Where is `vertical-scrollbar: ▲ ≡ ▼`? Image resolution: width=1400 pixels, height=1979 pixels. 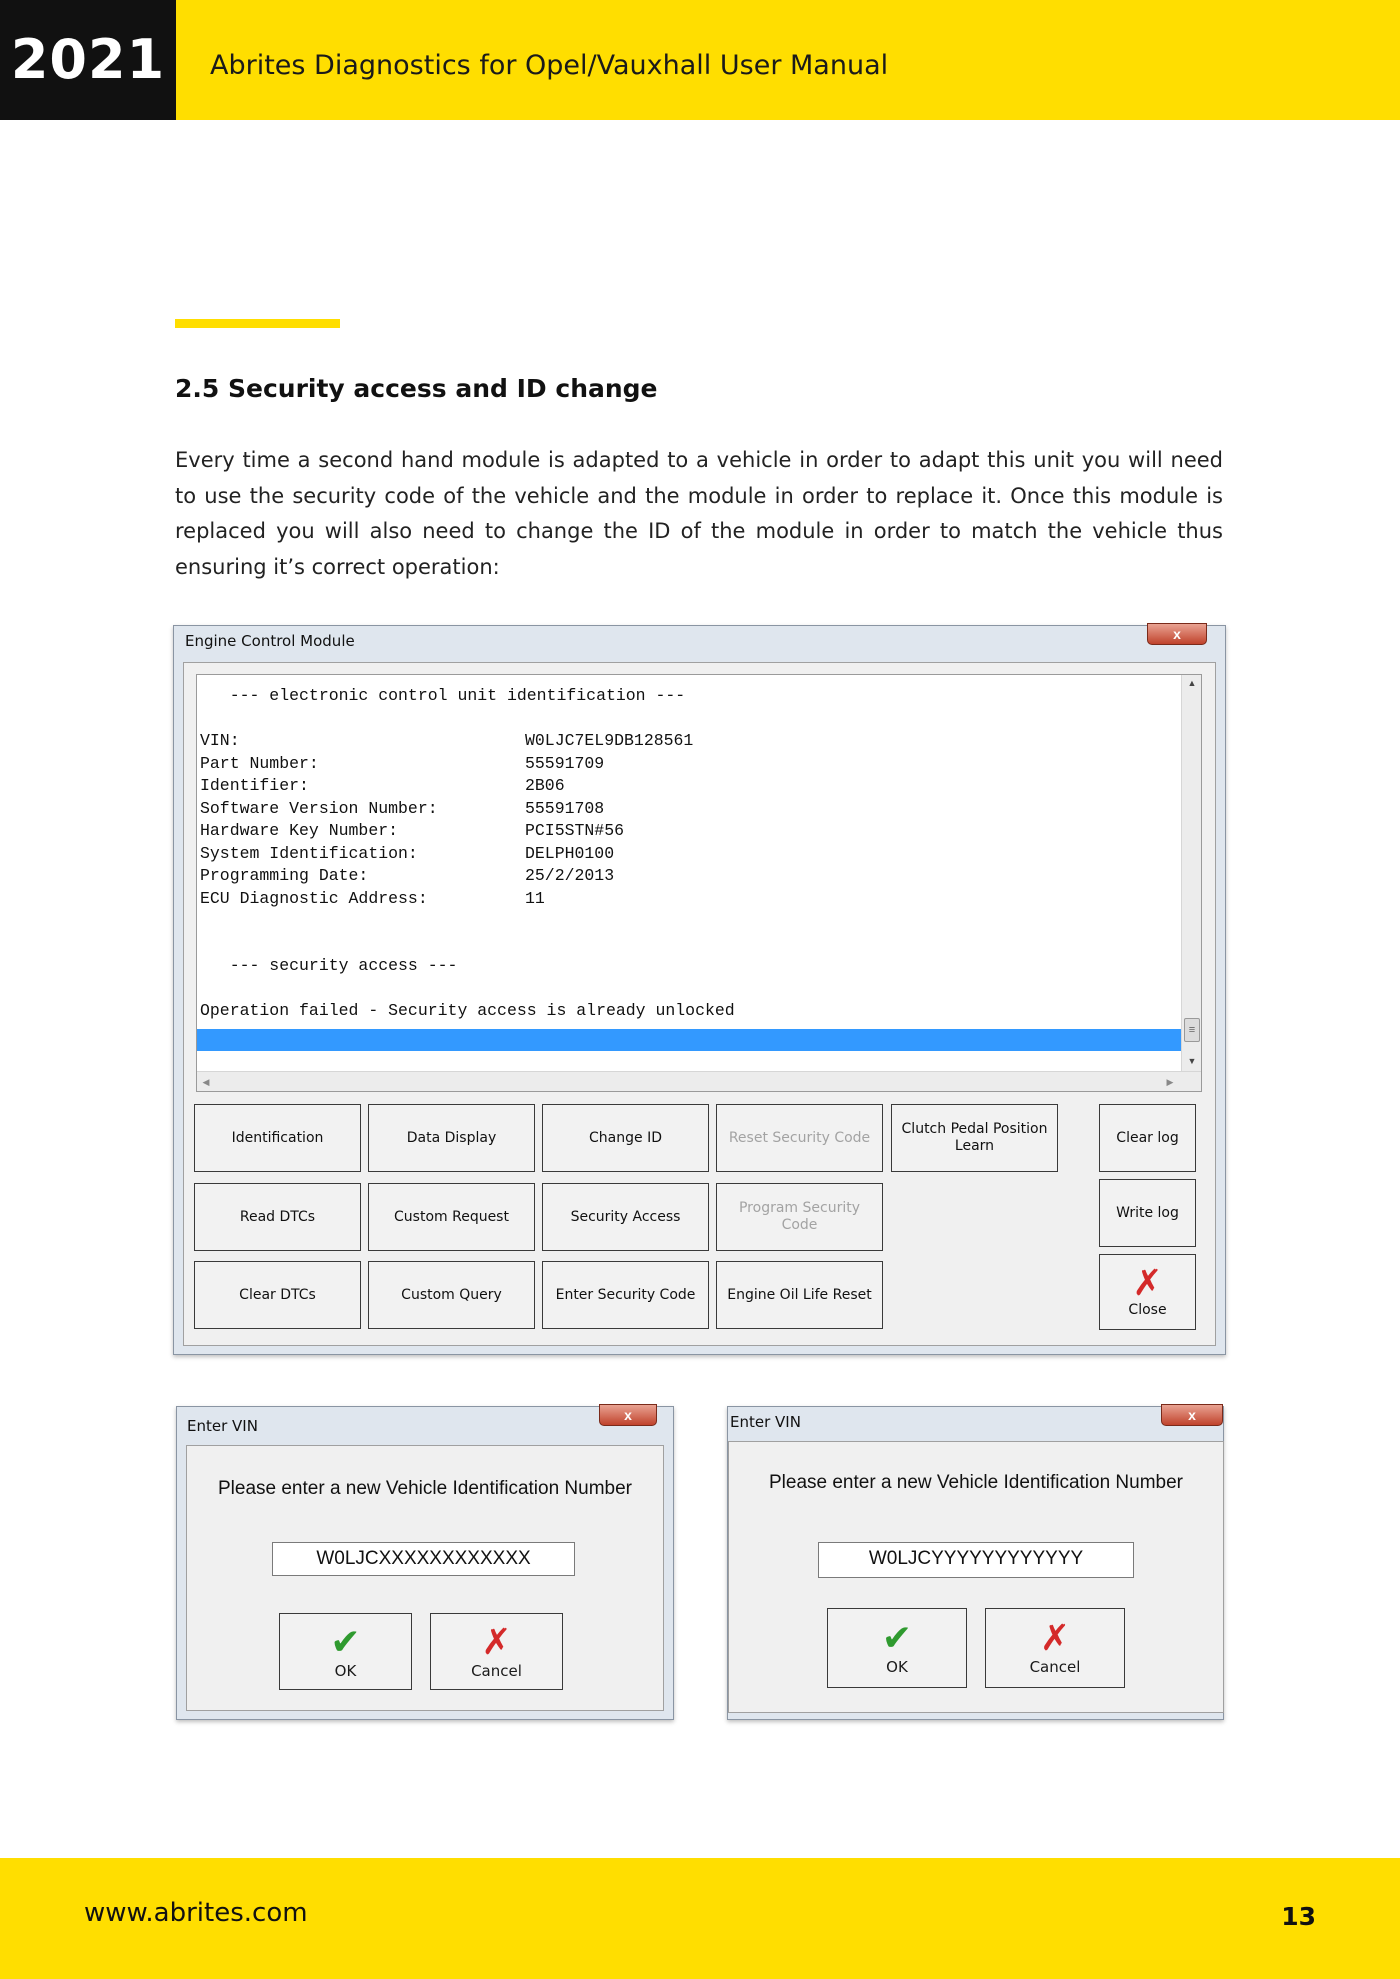 vertical-scrollbar: ▲ ≡ ▼ is located at coordinates (1191, 873).